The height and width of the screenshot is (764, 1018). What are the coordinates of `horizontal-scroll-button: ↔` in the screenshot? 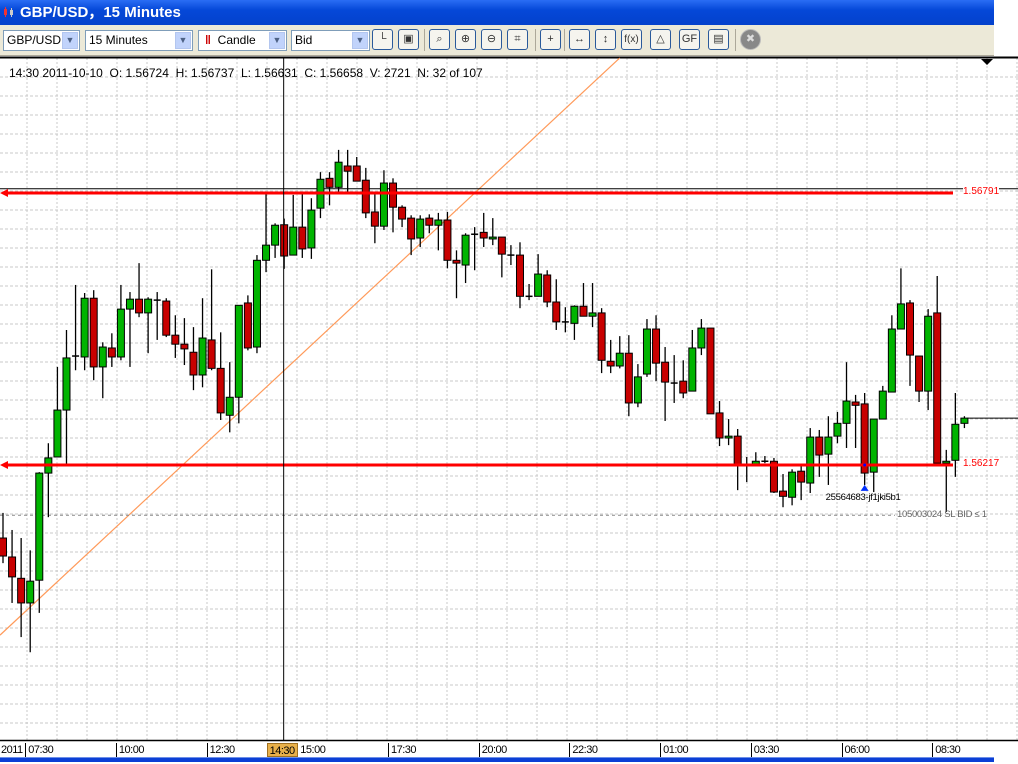 It's located at (579, 39).